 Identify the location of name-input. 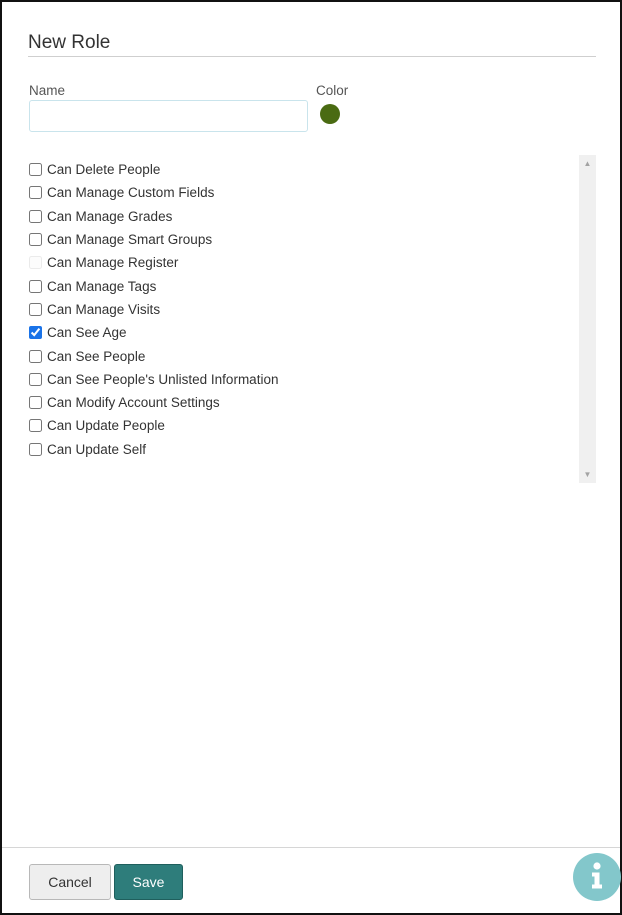
(168, 116).